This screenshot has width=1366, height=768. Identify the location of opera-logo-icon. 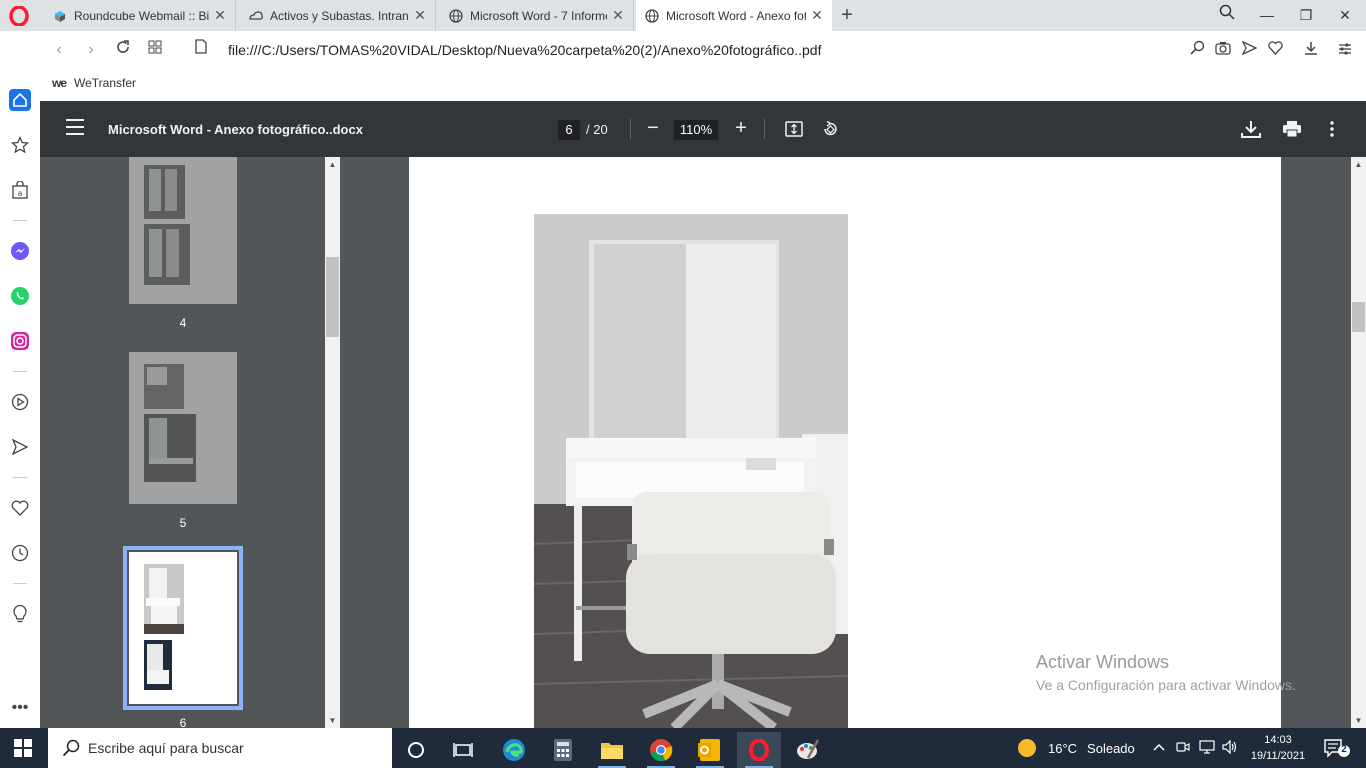
(19, 16).